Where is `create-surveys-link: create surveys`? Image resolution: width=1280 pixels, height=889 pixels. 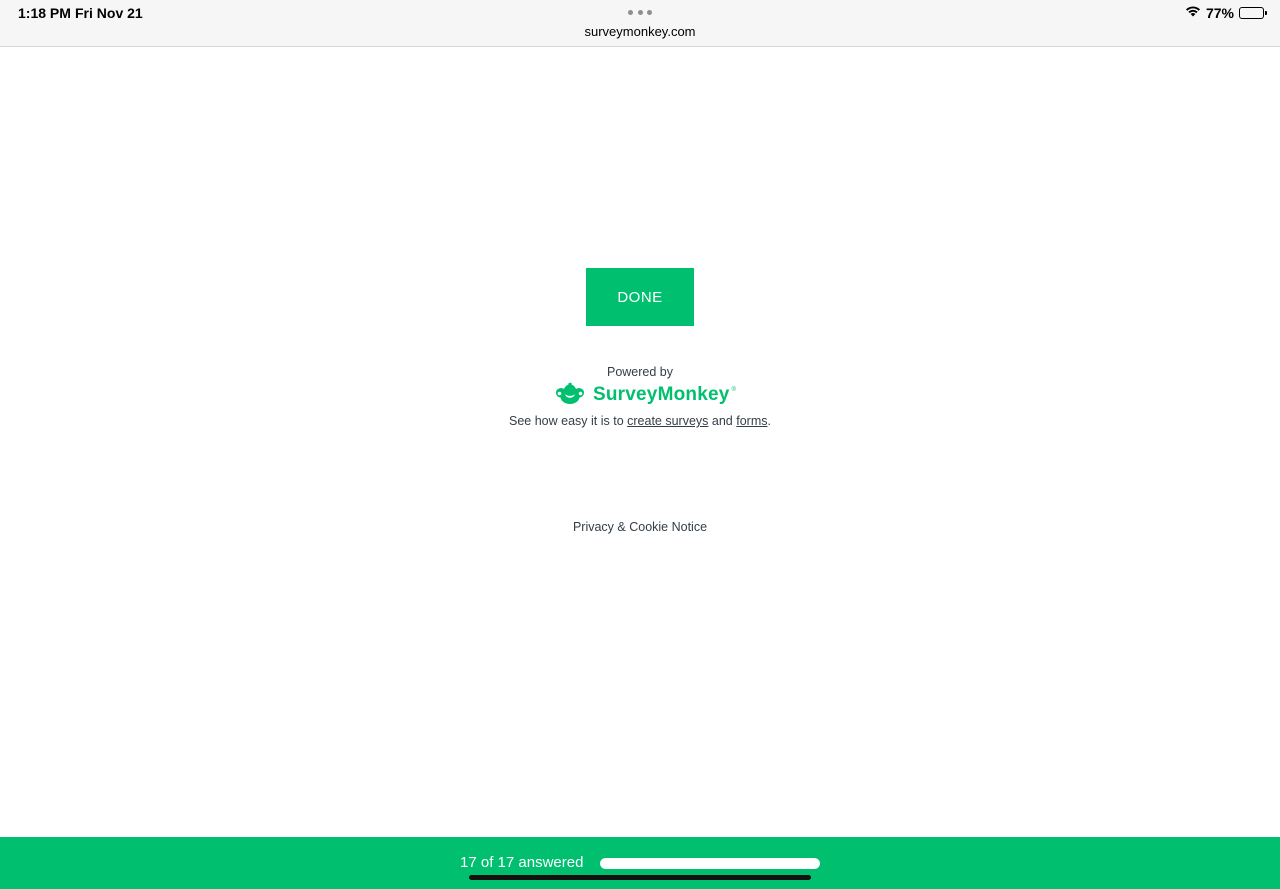 create-surveys-link: create surveys is located at coordinates (667, 421).